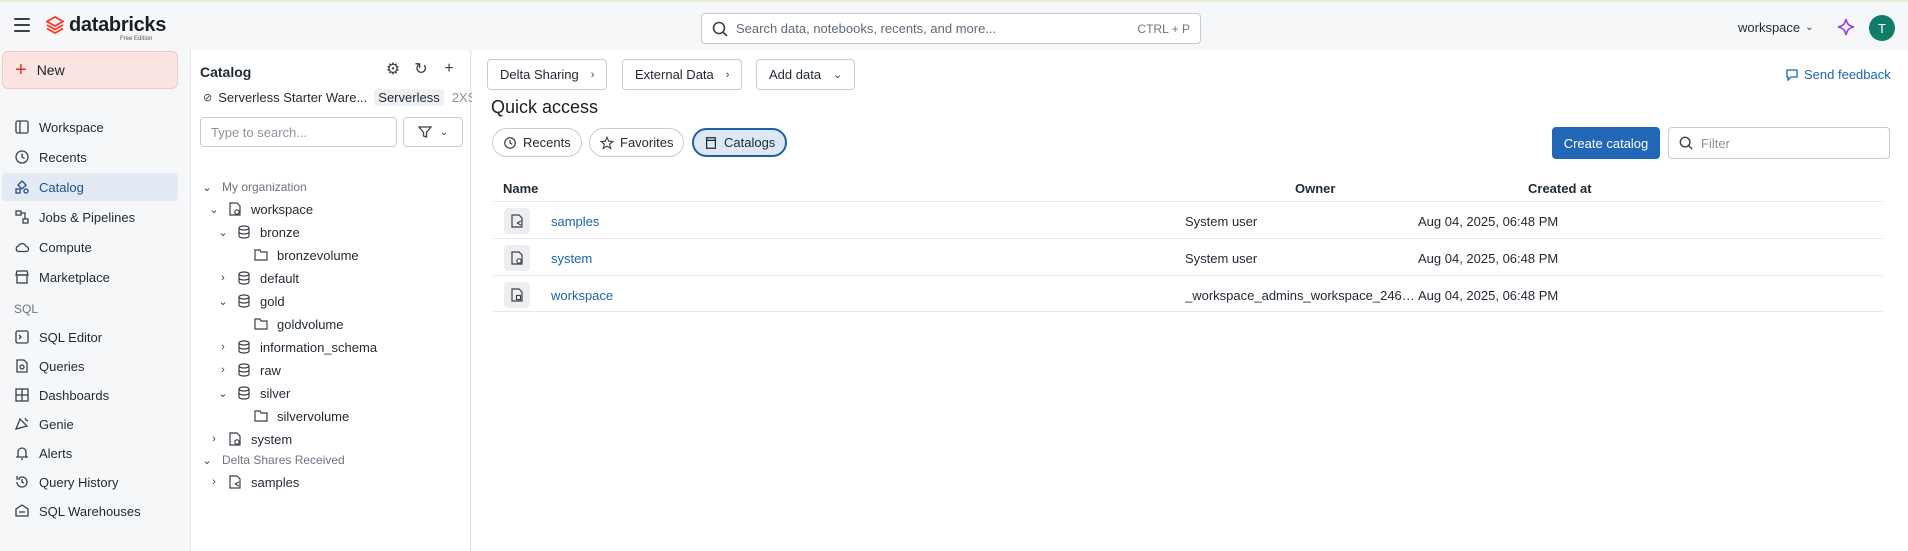 The height and width of the screenshot is (551, 1908). What do you see at coordinates (298, 416) in the screenshot?
I see `tree-item-silvervolume: silvervolume` at bounding box center [298, 416].